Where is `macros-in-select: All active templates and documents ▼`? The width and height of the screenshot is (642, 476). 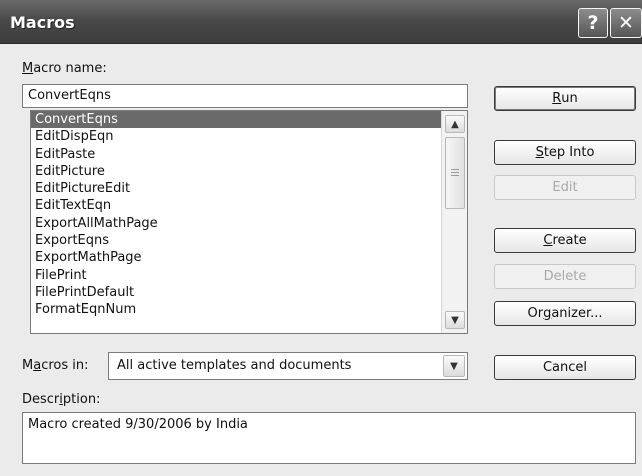
macros-in-select: All active templates and documents ▼ is located at coordinates (288, 366).